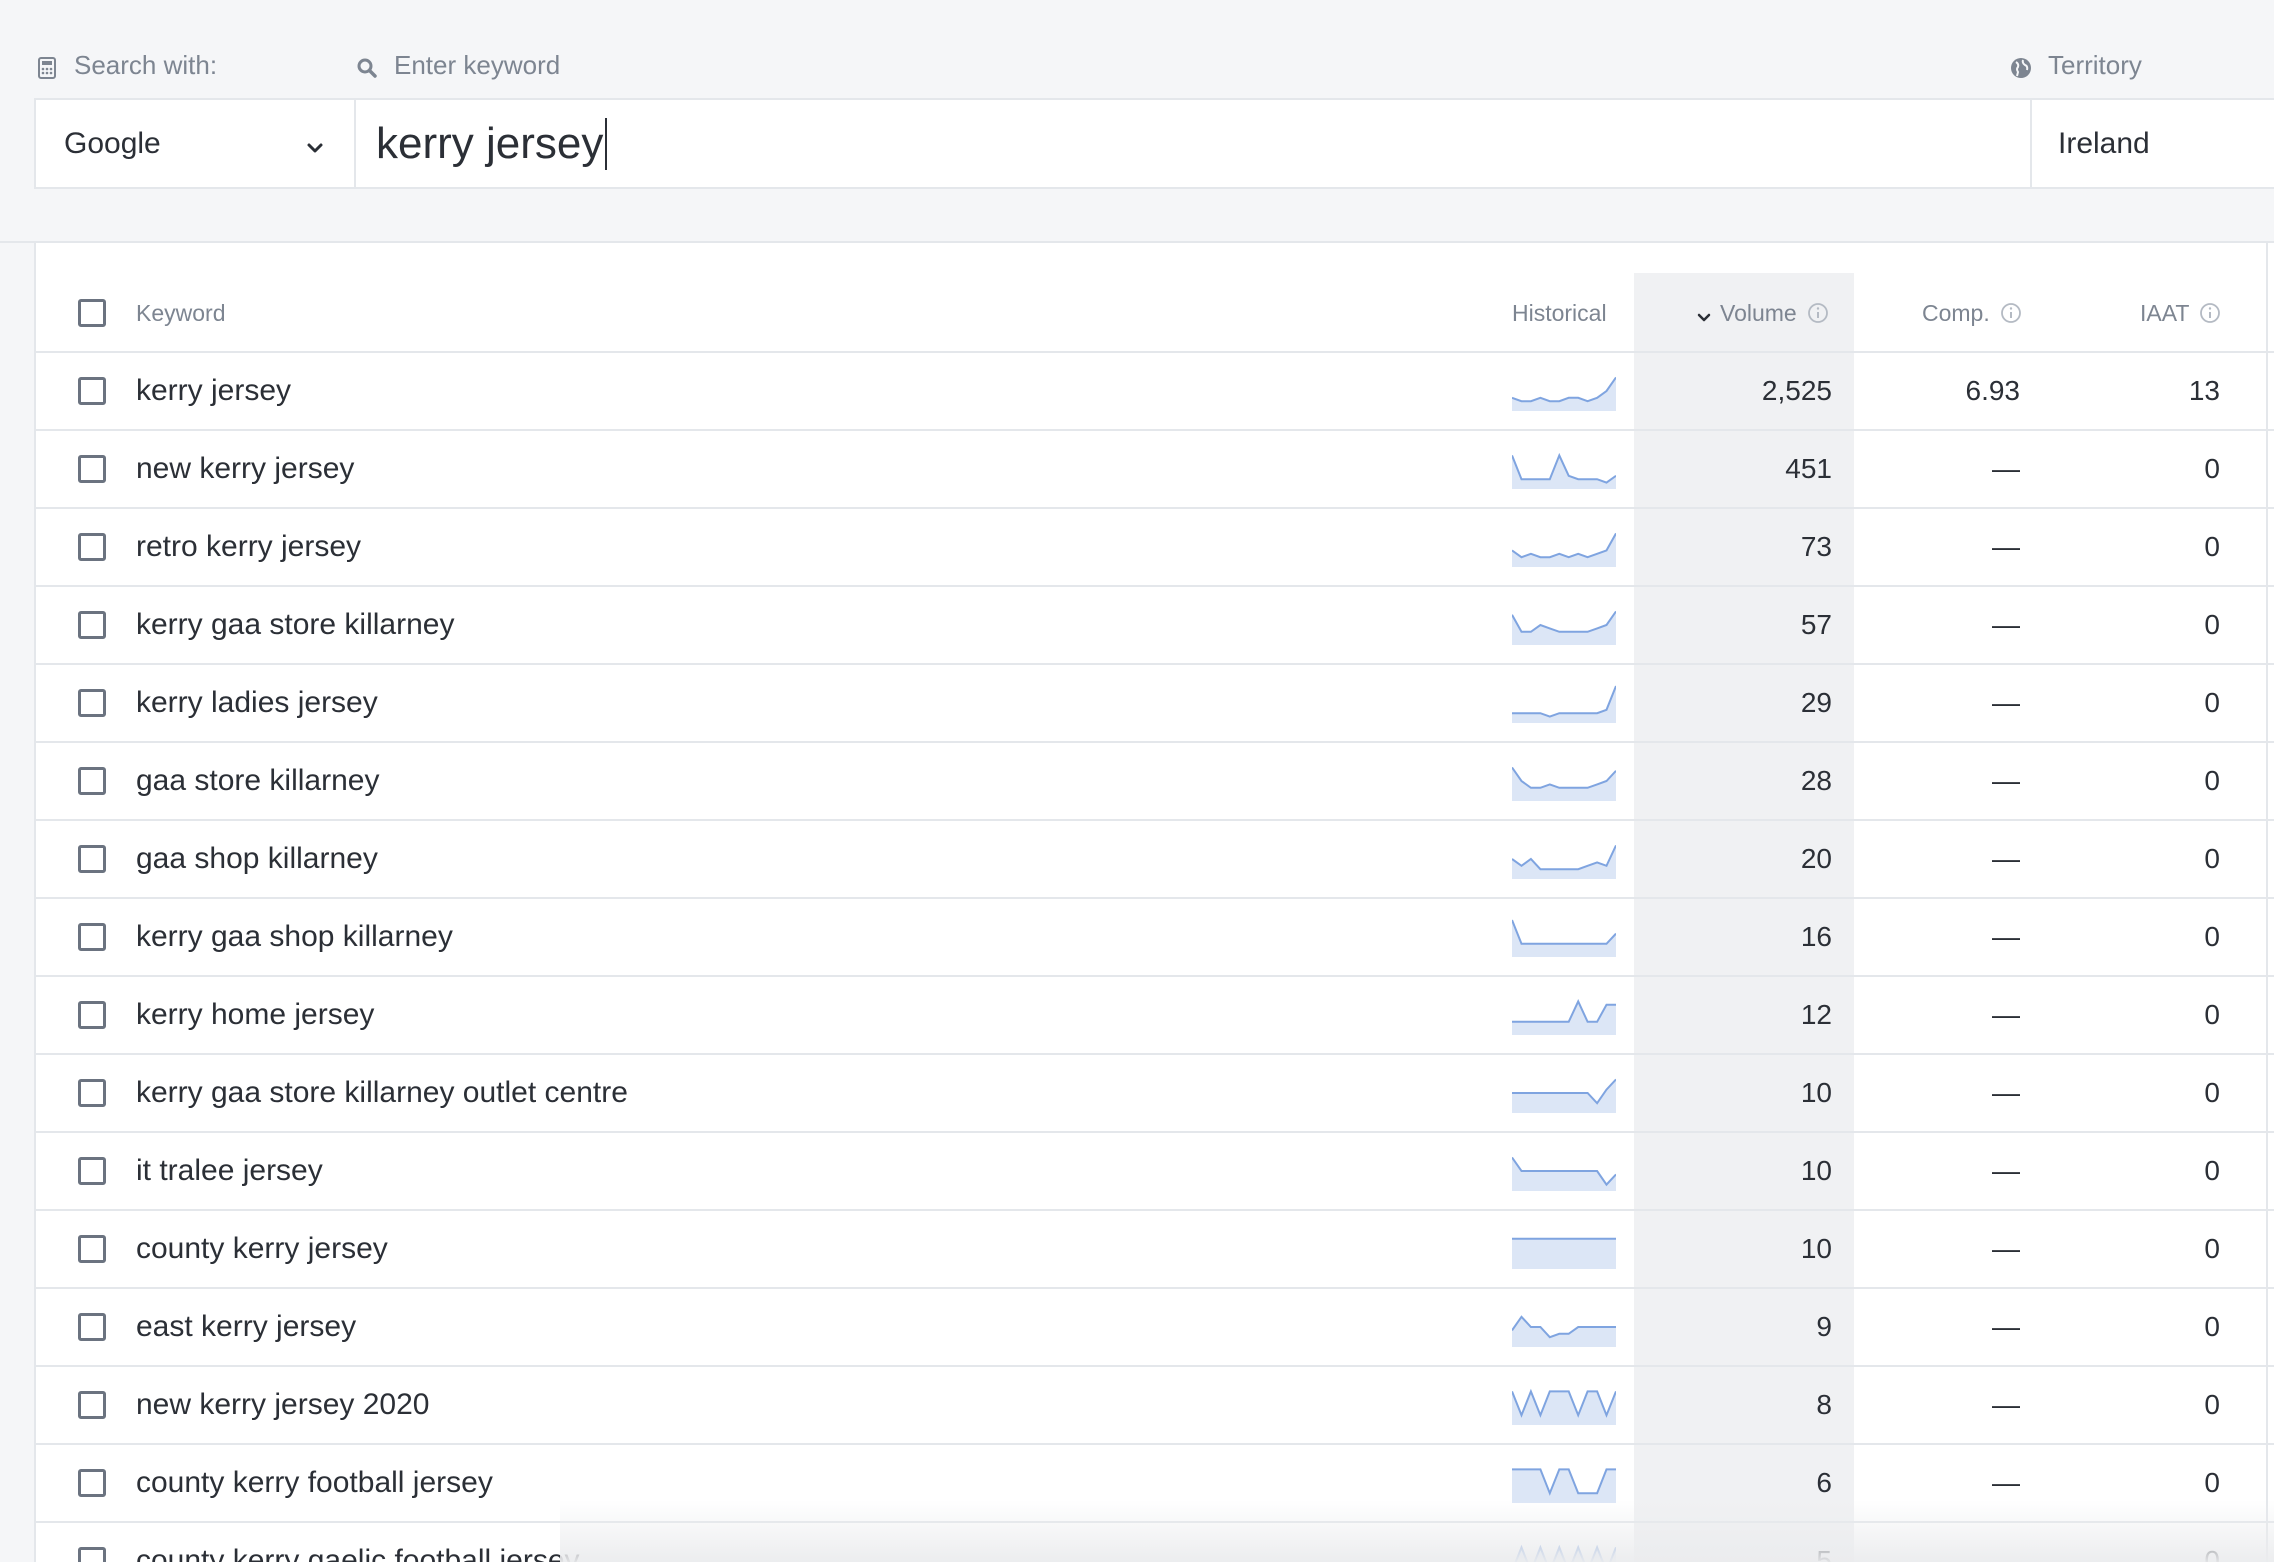 Image resolution: width=2274 pixels, height=1562 pixels. Describe the element at coordinates (257, 703) in the screenshot. I see `keyword-cell: kerry ladies jersey` at that location.